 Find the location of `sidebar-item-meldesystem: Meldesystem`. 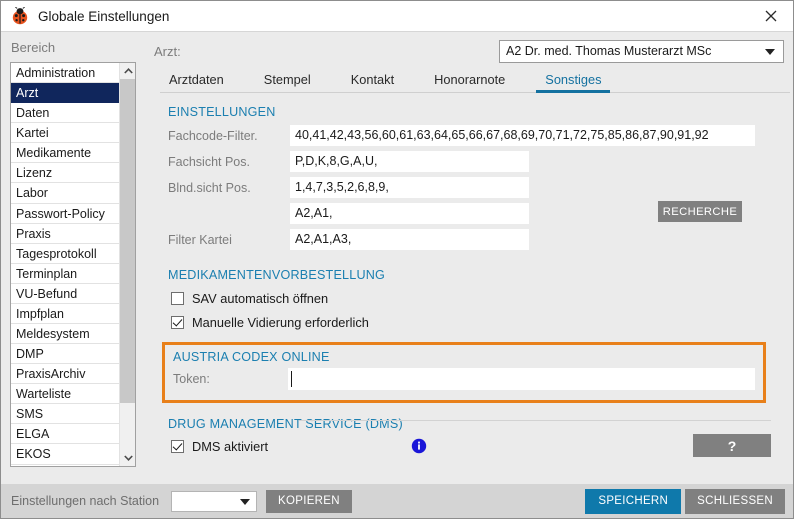

sidebar-item-meldesystem: Meldesystem is located at coordinates (65, 334).